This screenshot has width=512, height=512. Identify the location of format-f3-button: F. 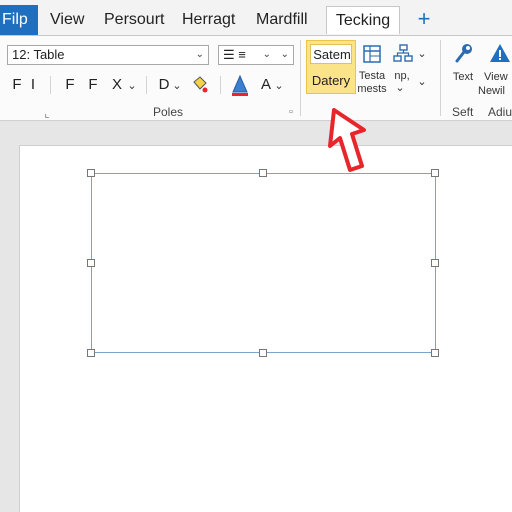
(93, 85).